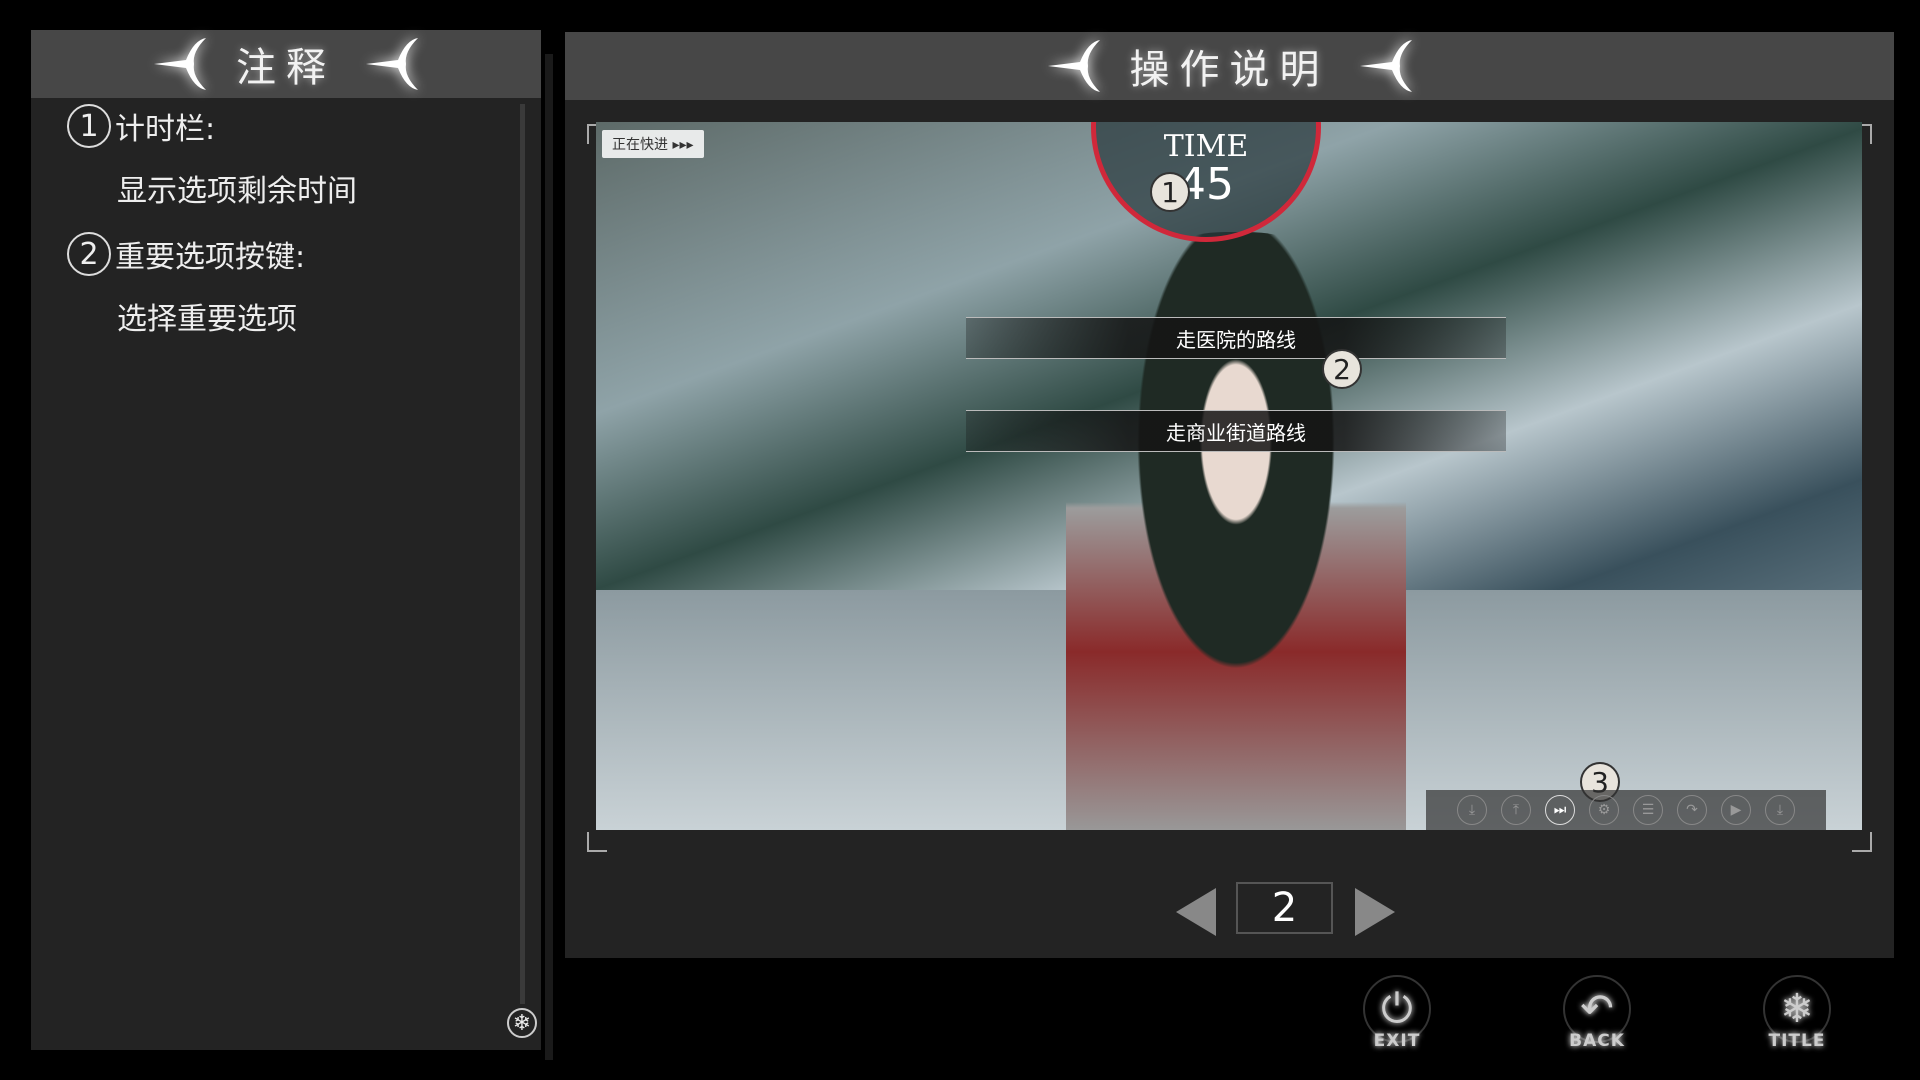 This screenshot has height=1080, width=1920. What do you see at coordinates (1236, 338) in the screenshot?
I see `choice-button: 走医院的路线` at bounding box center [1236, 338].